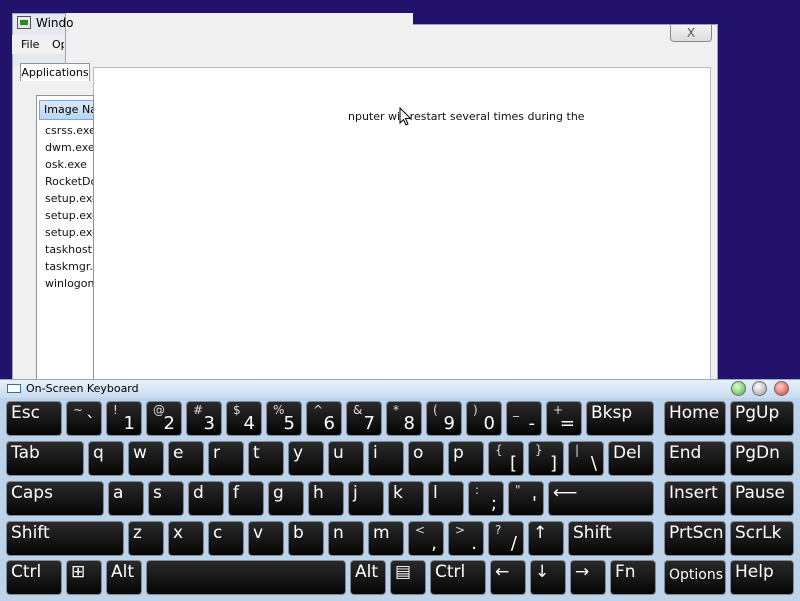 This screenshot has width=800, height=601. I want to click on menu-file: File, so click(30, 44).